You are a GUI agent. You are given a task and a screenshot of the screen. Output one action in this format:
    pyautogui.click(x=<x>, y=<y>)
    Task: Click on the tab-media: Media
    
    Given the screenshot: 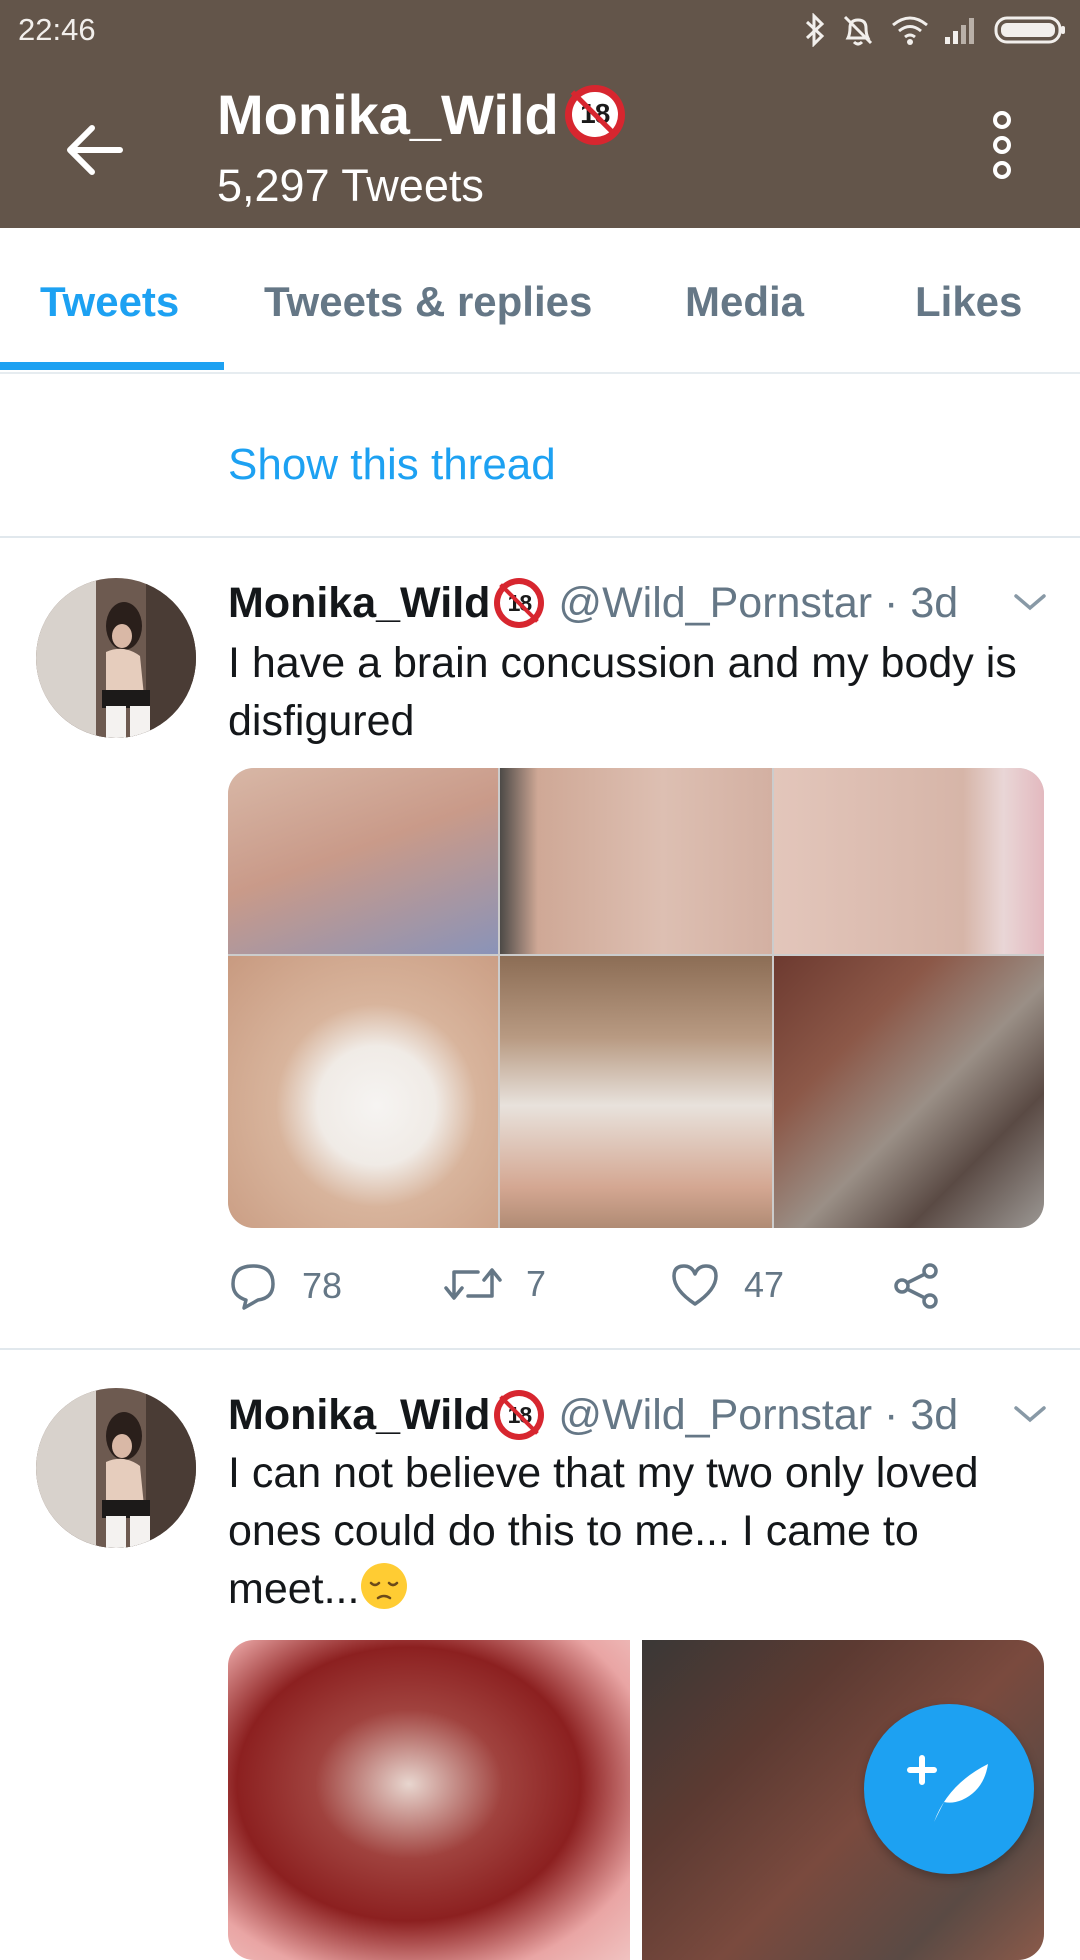 What is the action you would take?
    pyautogui.click(x=744, y=302)
    